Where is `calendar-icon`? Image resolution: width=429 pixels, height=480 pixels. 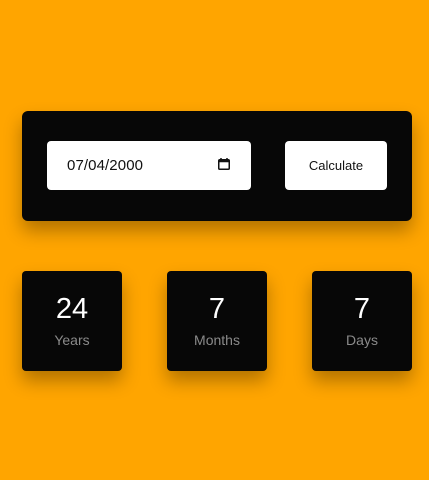 calendar-icon is located at coordinates (224, 164).